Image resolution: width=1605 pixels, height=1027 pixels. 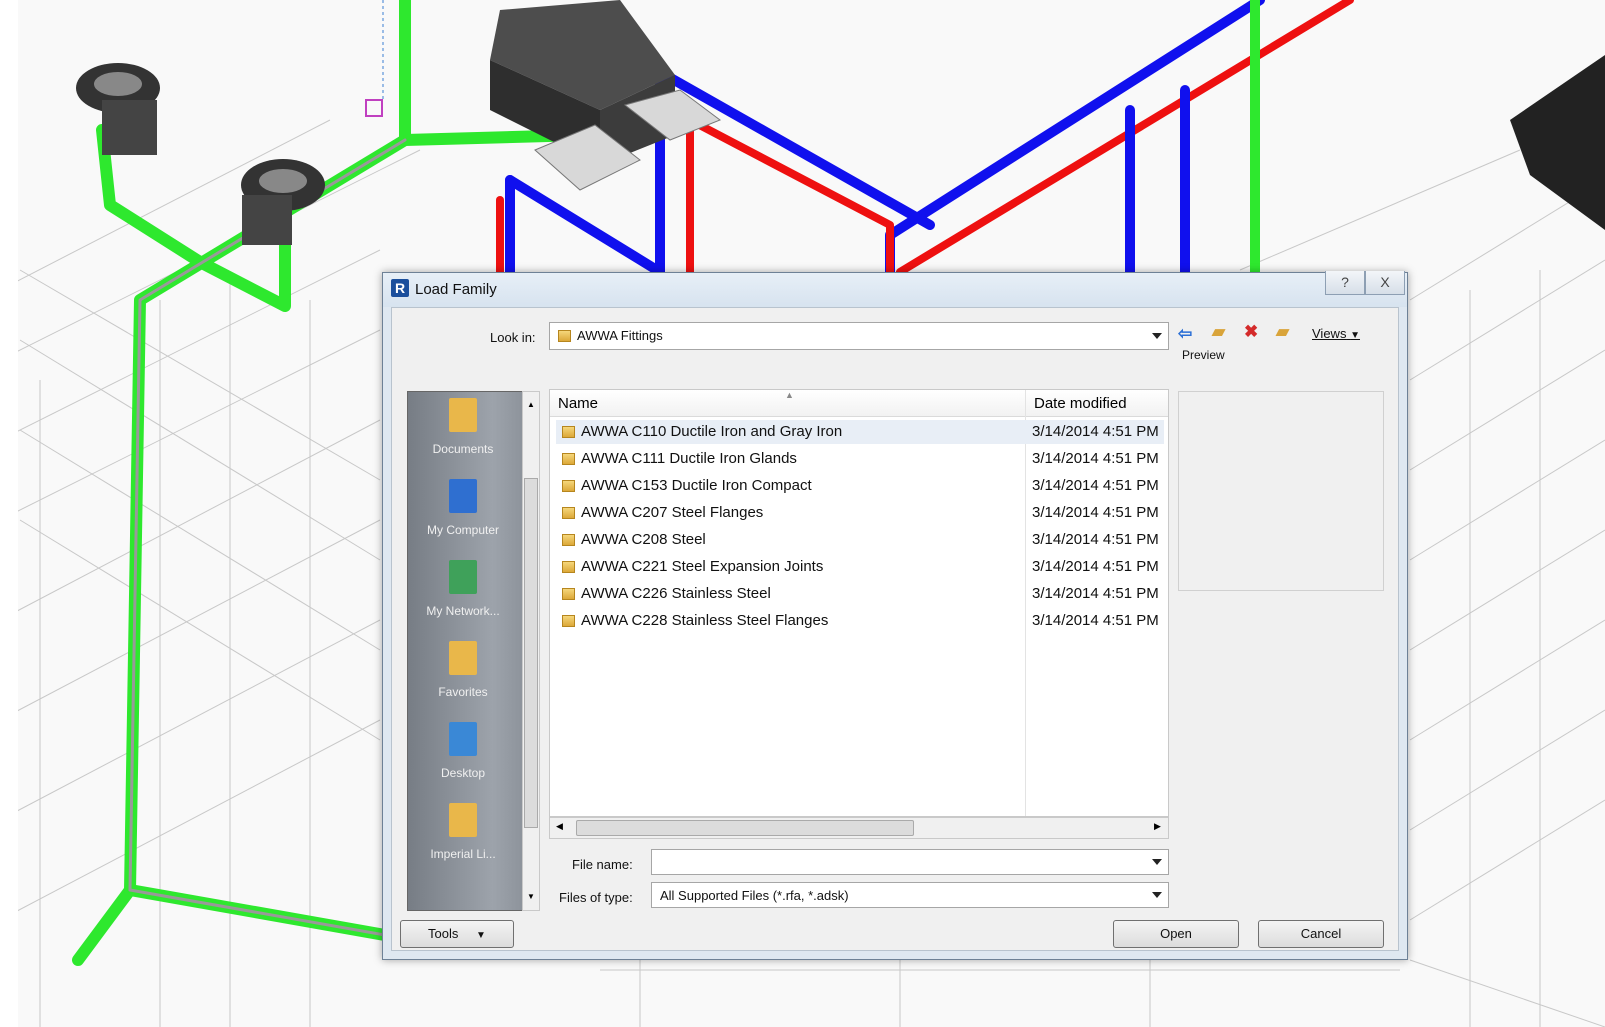 I want to click on preview-label: Preview, so click(x=1203, y=355).